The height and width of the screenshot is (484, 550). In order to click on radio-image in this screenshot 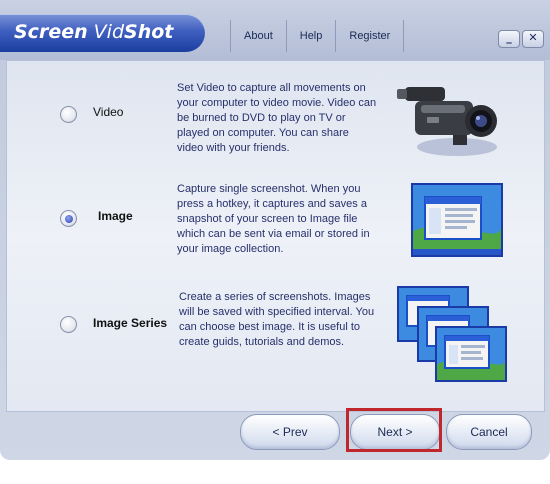, I will do `click(68, 218)`.